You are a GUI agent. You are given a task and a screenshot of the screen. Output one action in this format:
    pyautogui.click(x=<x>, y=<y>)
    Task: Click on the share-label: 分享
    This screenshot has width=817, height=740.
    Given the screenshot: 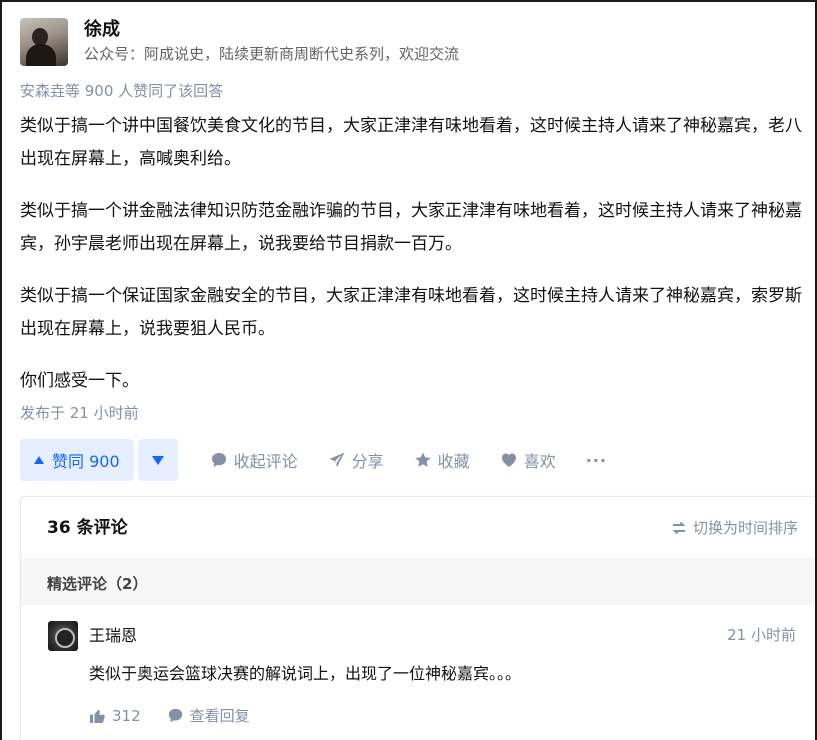 What is the action you would take?
    pyautogui.click(x=367, y=461)
    